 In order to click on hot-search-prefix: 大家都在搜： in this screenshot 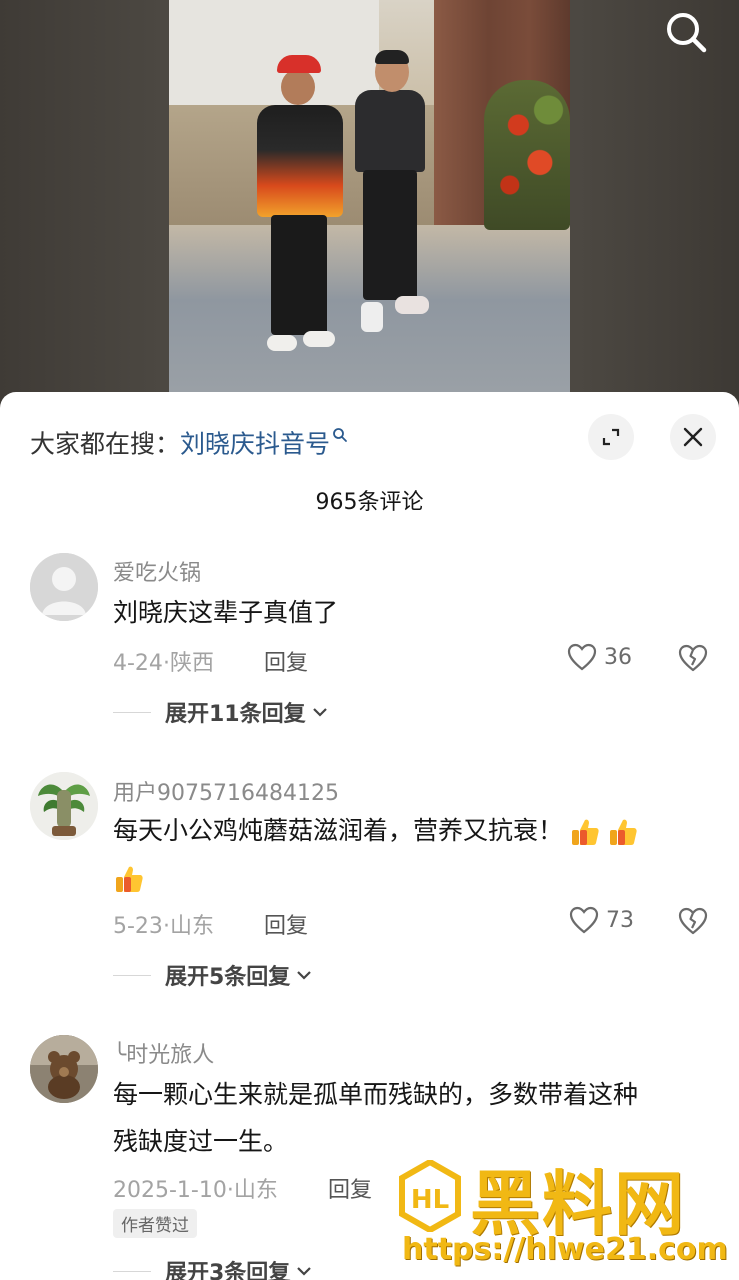, I will do `click(105, 444)`.